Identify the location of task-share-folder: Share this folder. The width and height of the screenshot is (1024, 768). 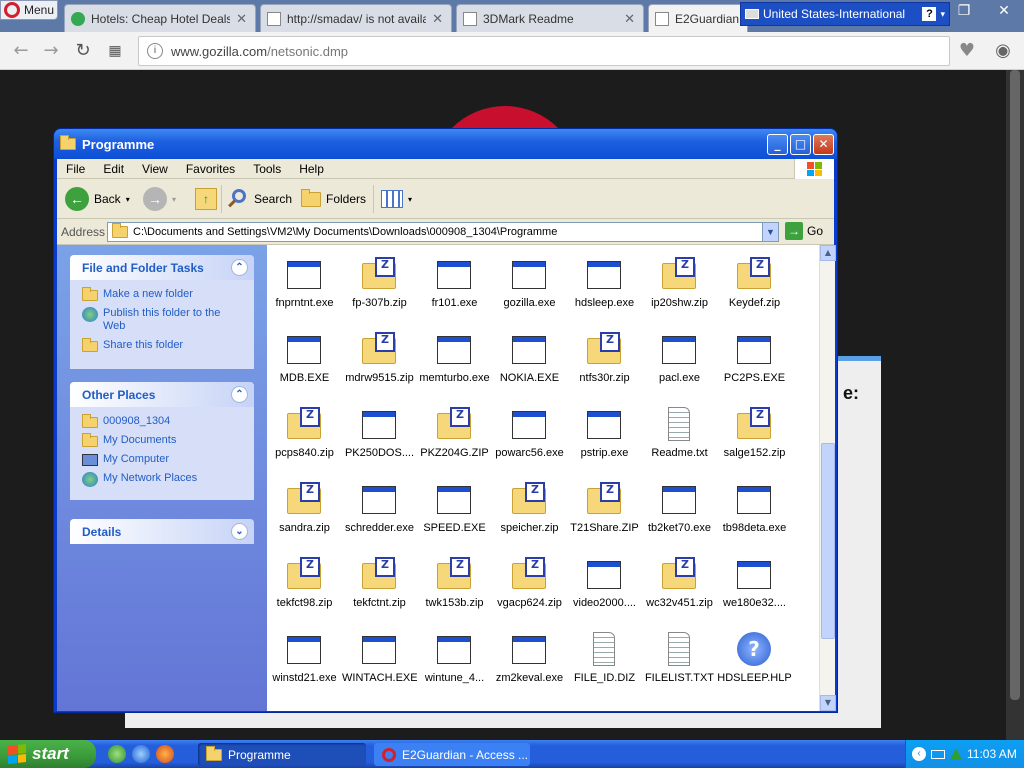
(162, 345).